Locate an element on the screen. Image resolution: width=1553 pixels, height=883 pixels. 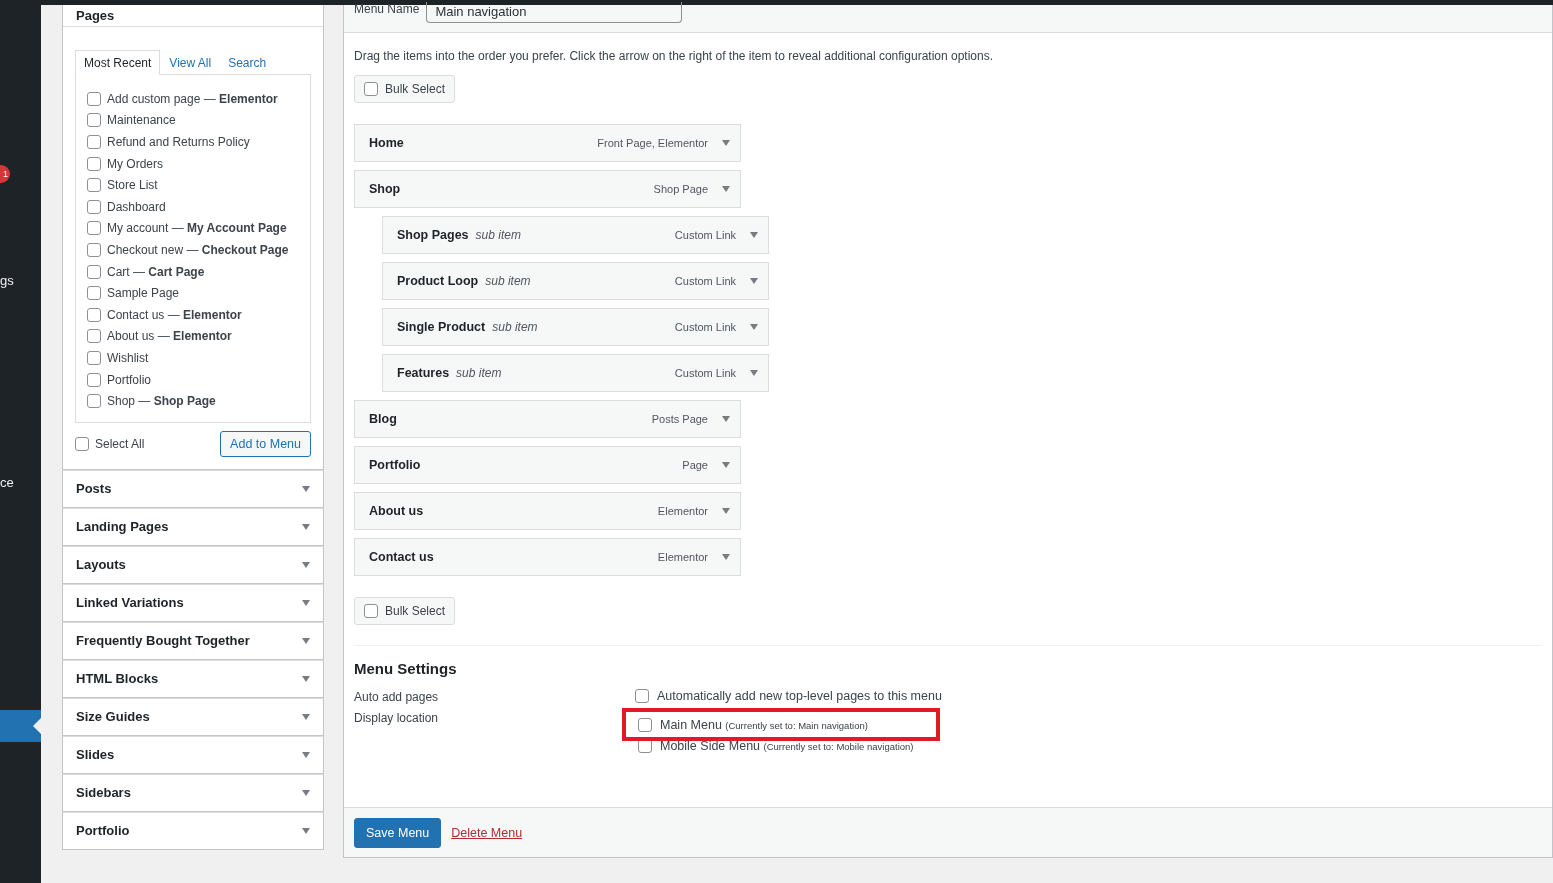
tab: Most Recent is located at coordinates (118, 62).